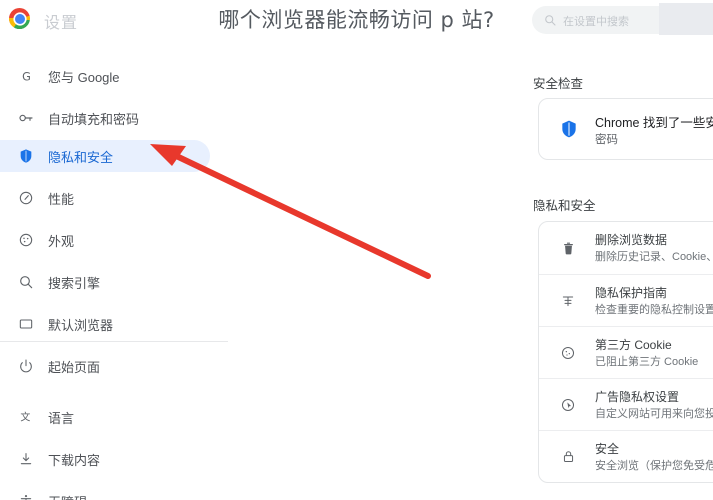 The width and height of the screenshot is (713, 500). I want to click on setting-row-privacy-guide: 隐私保护指南 检查重要的隐私控制设置, so click(626, 300).